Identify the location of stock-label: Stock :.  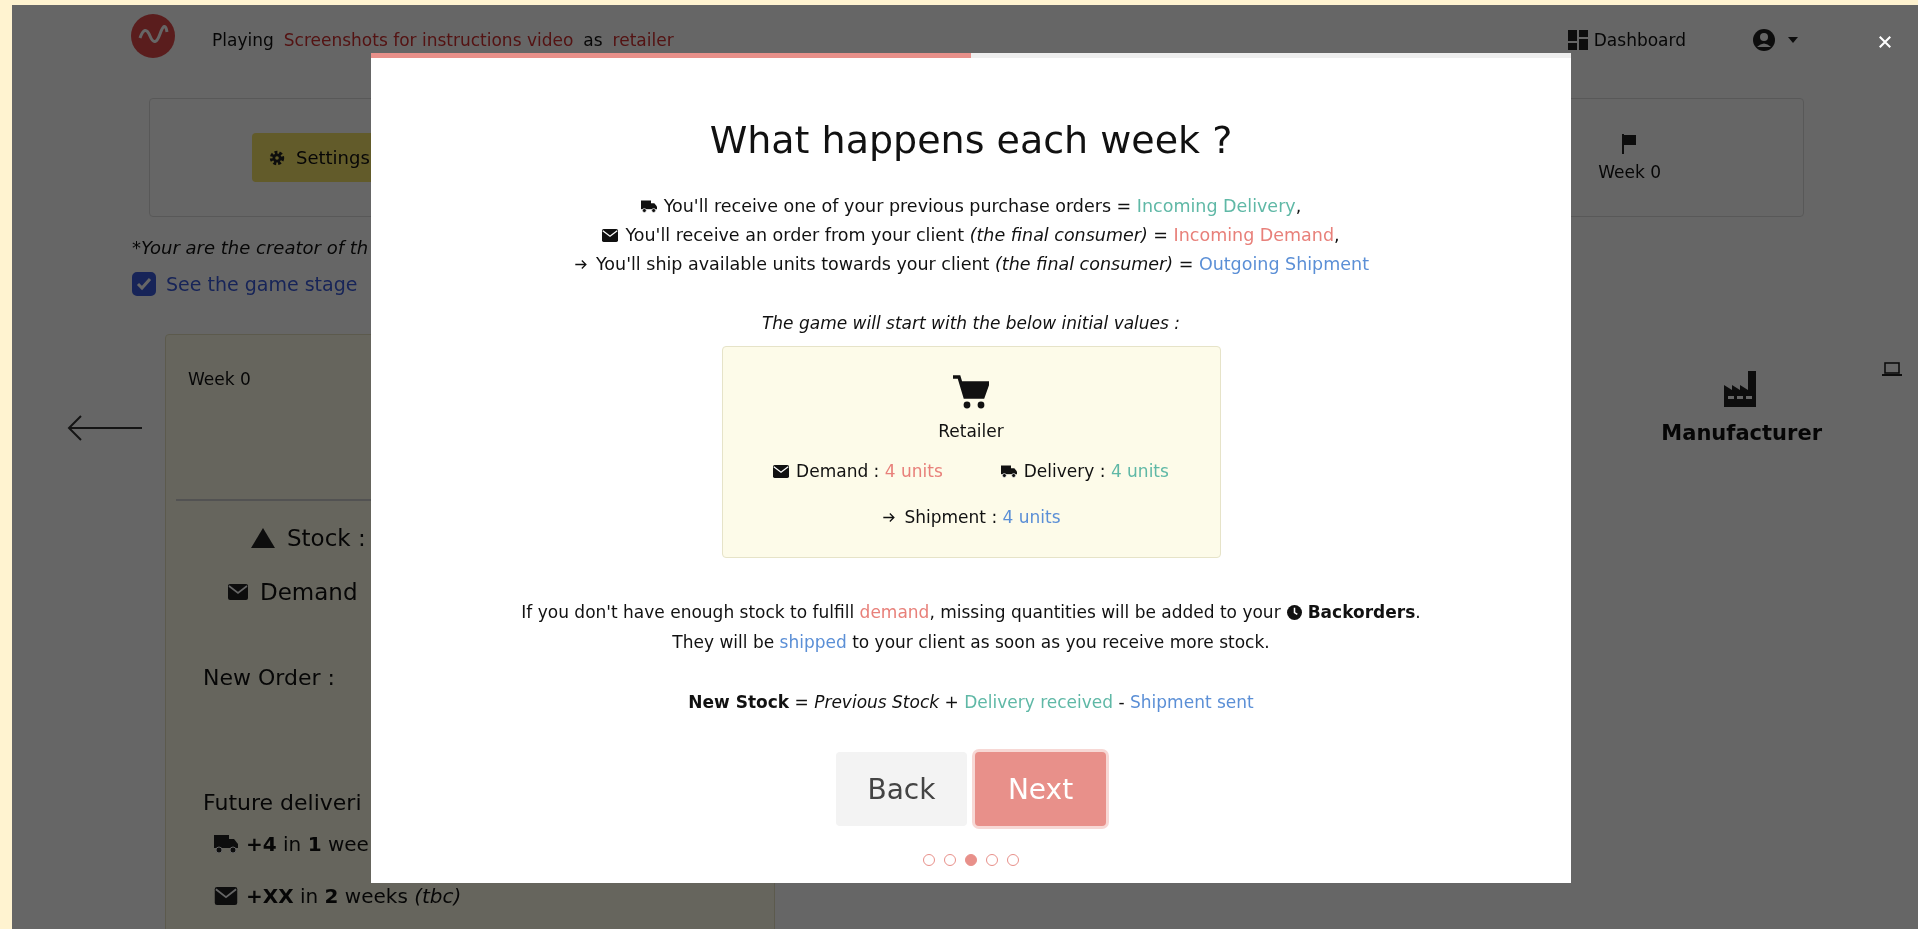
(326, 538).